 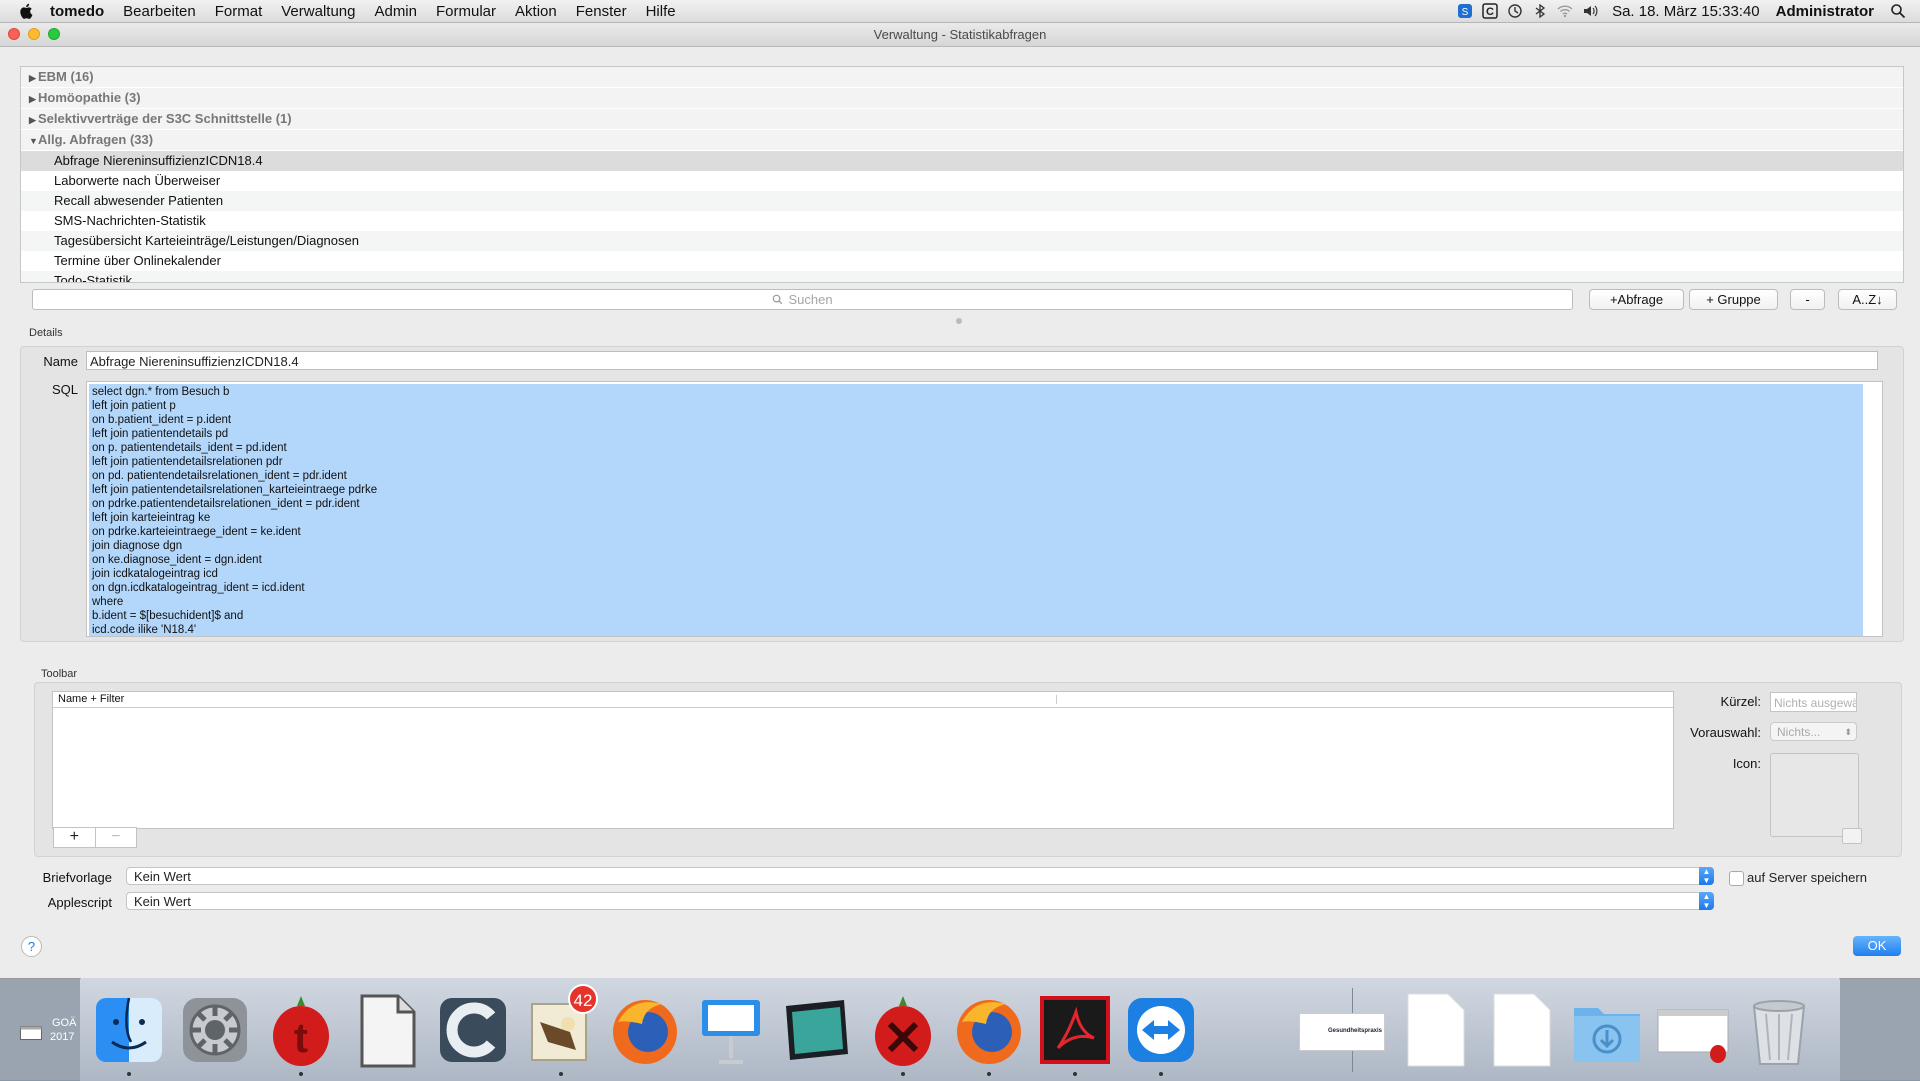 What do you see at coordinates (1779, 1030) in the screenshot?
I see `trash-icon` at bounding box center [1779, 1030].